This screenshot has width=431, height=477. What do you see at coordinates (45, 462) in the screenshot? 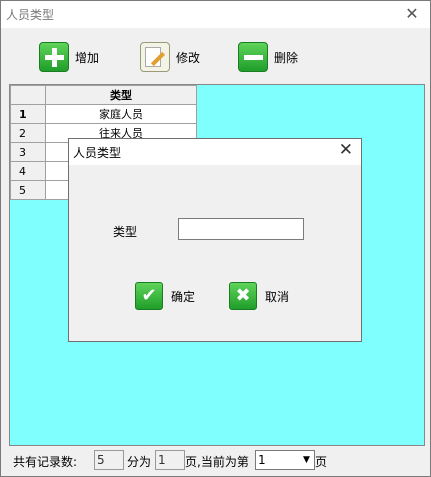
I see `total-records-label: 共有记录数:` at bounding box center [45, 462].